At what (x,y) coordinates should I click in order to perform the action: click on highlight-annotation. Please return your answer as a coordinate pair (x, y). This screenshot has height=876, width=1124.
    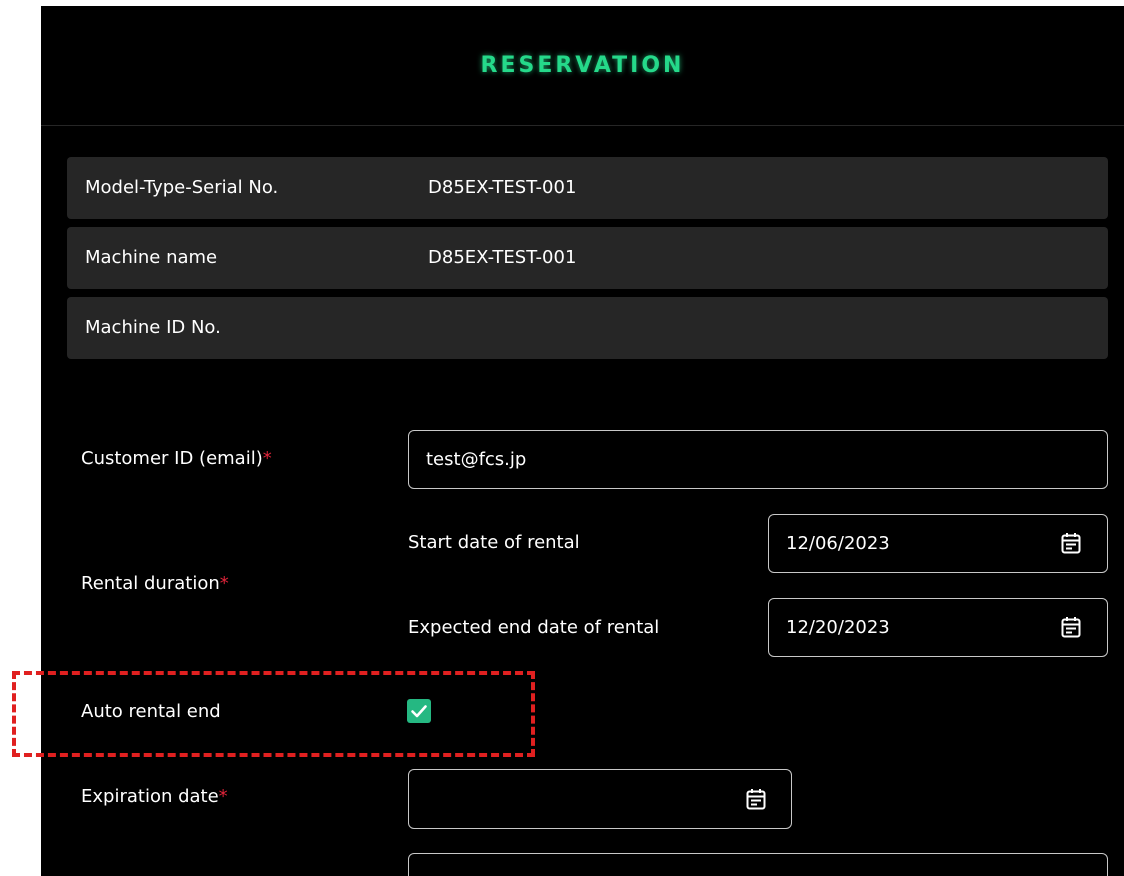
    Looking at the image, I should click on (273, 714).